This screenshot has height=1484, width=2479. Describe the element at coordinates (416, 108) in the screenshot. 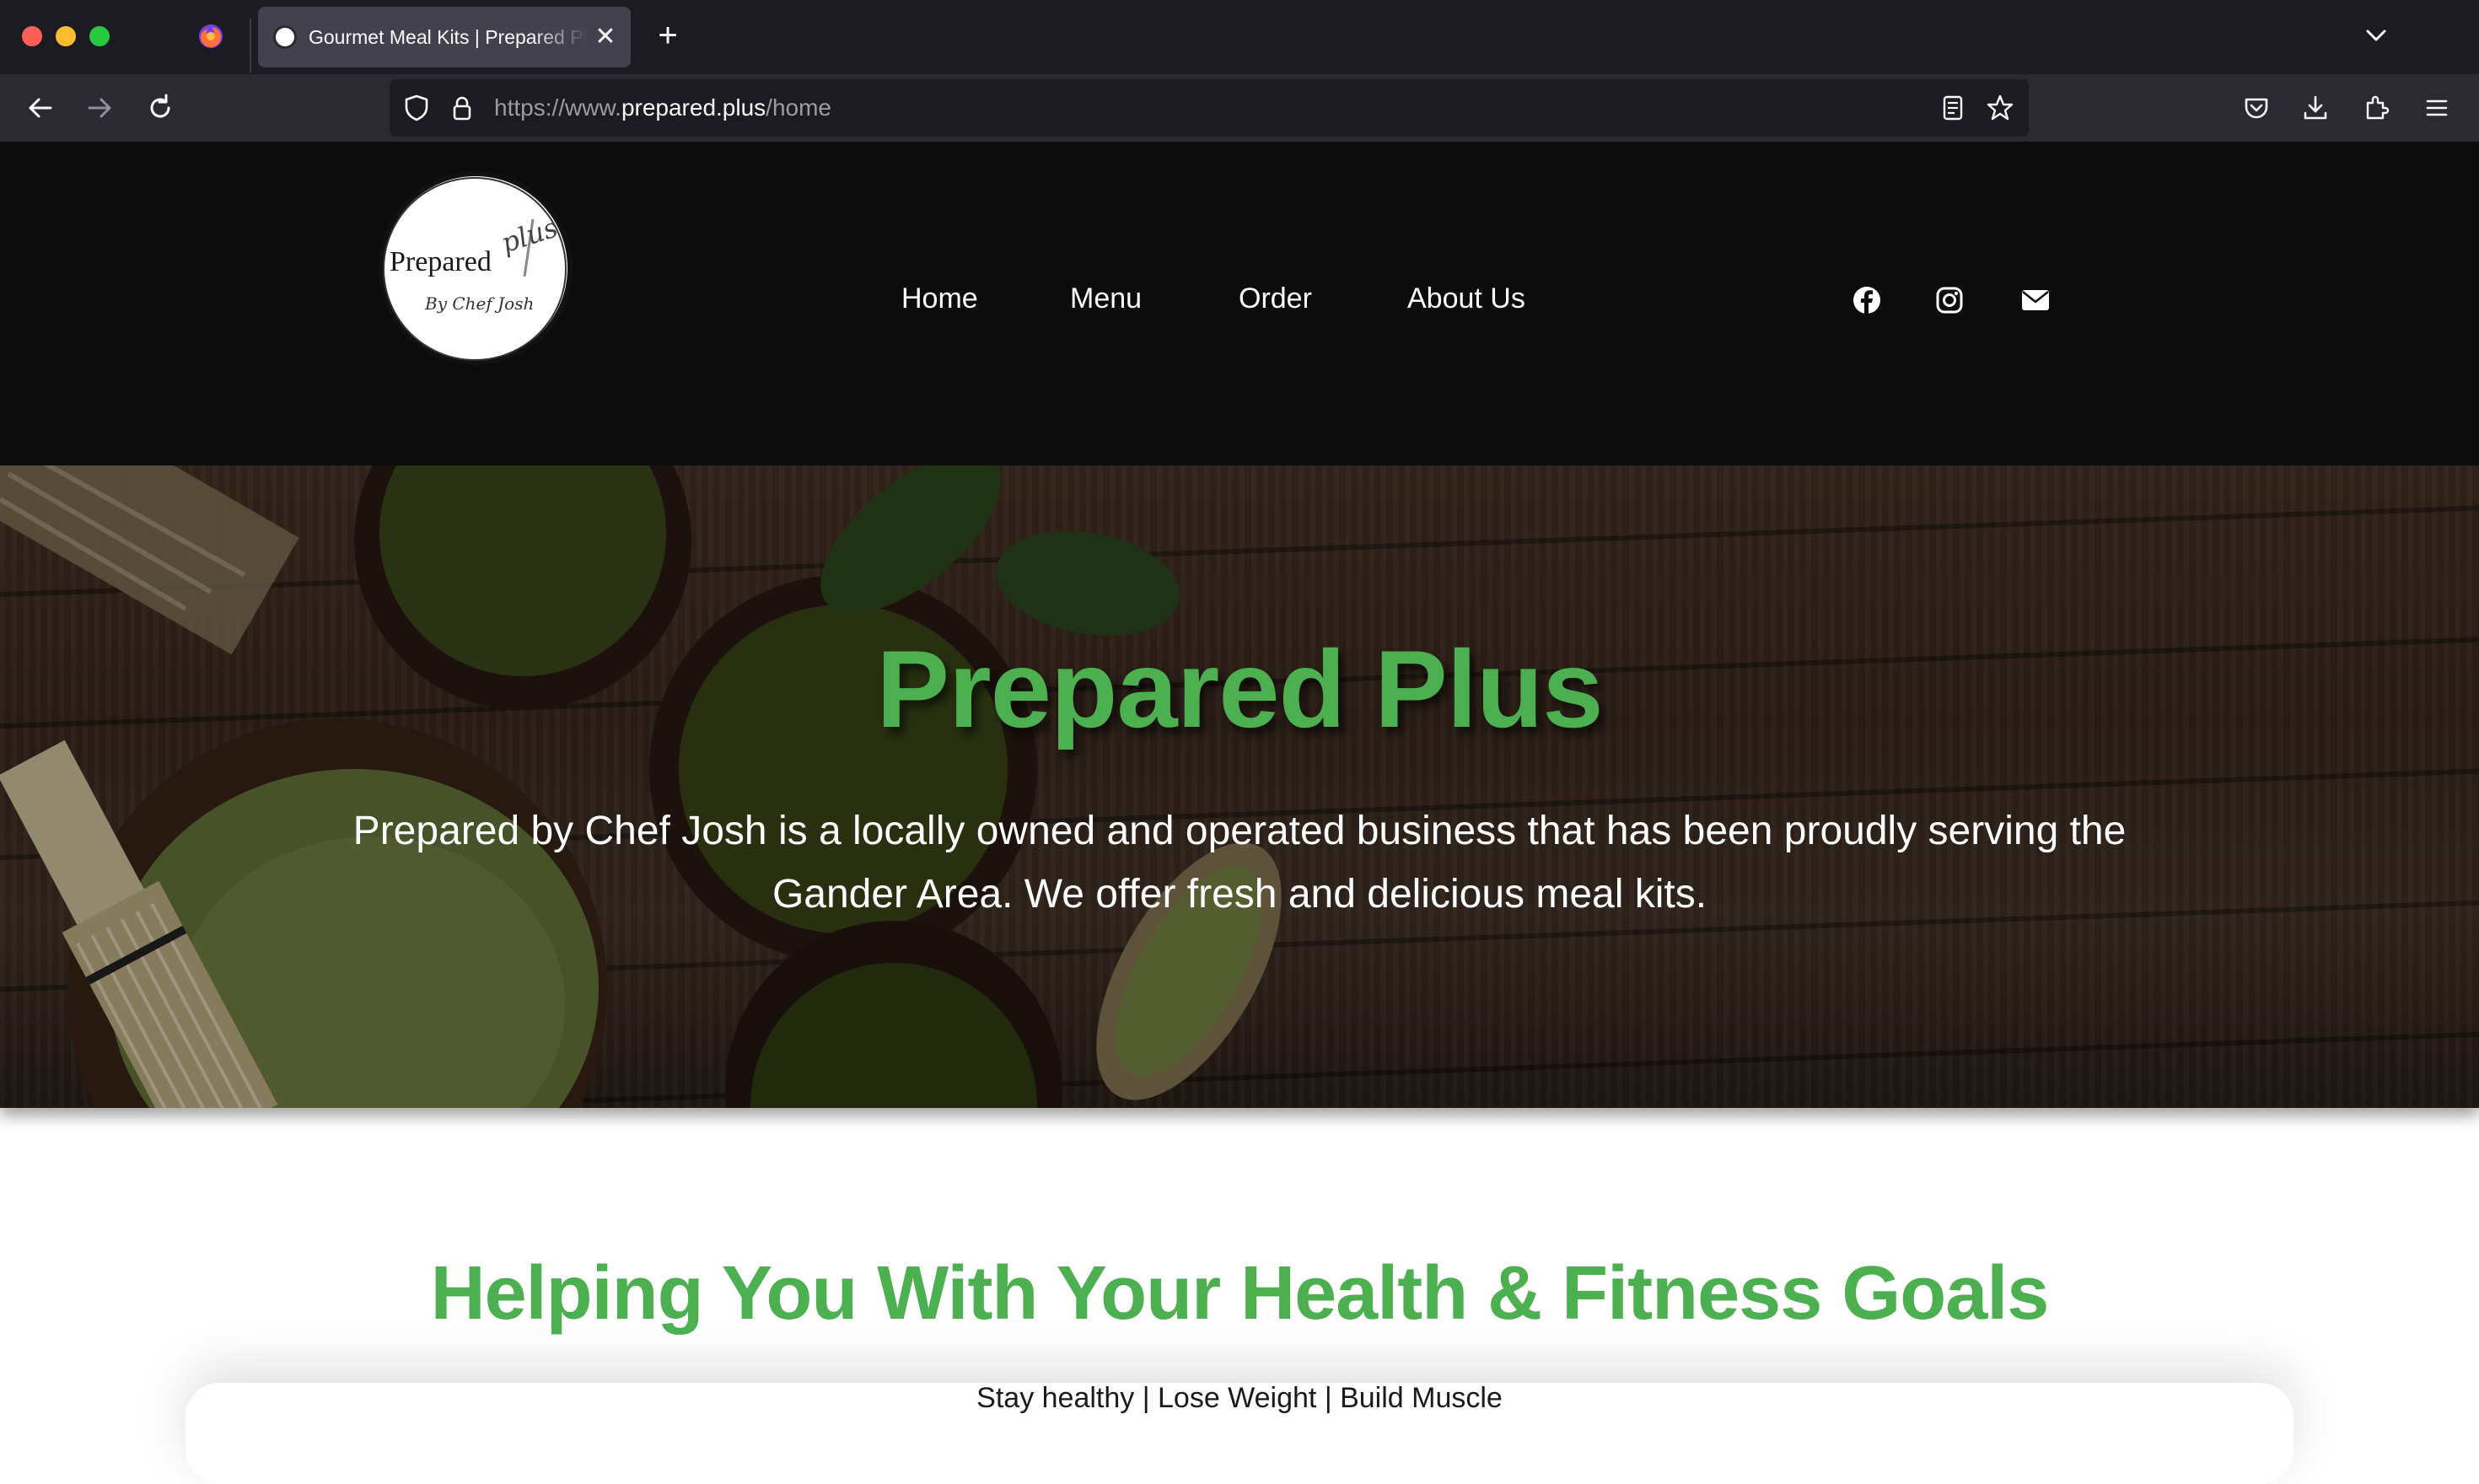

I see `shield-icon` at that location.